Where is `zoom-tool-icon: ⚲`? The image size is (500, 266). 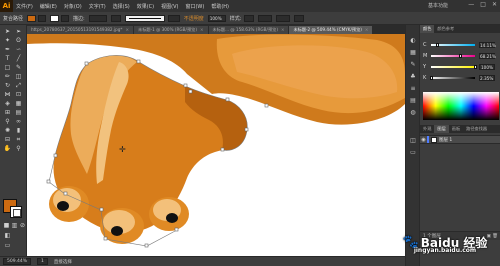 zoom-tool-icon: ⚲ is located at coordinates (18, 148).